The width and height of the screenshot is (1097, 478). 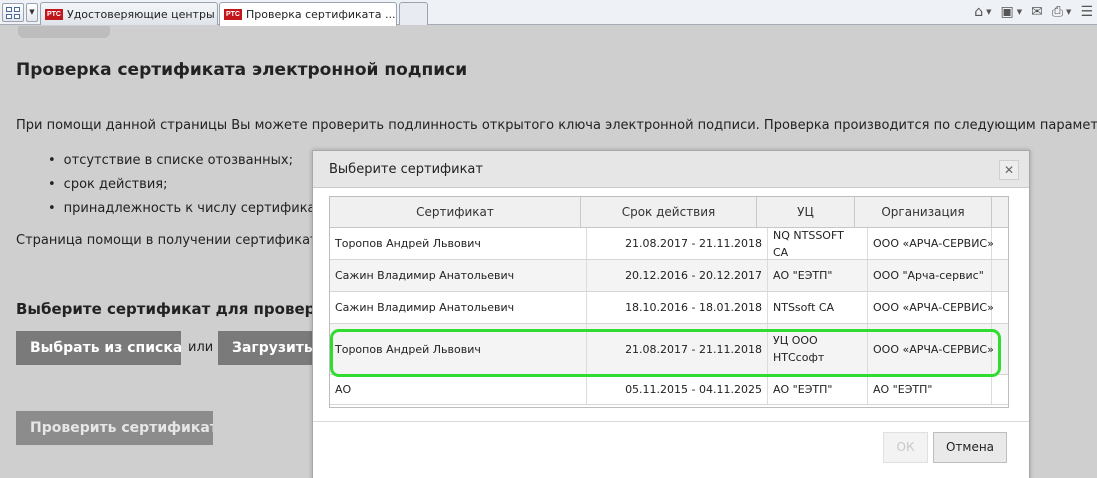 I want to click on close-icon: ✕, so click(x=1009, y=170).